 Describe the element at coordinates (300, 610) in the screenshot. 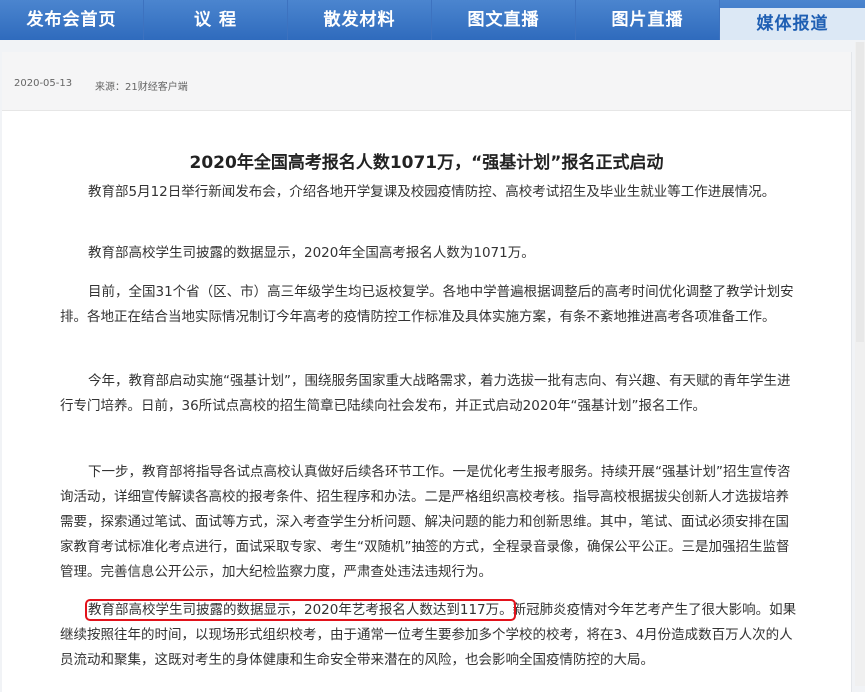

I see `highlighted-statistic: 教育部高校学生司披露的数据显示，2020年艺考报名人数达到117万。` at that location.